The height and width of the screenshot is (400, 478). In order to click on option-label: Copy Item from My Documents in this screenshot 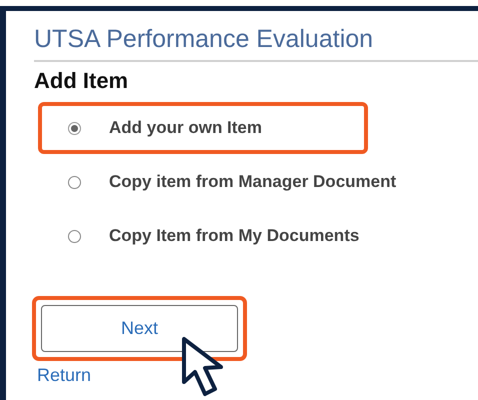, I will do `click(234, 236)`.